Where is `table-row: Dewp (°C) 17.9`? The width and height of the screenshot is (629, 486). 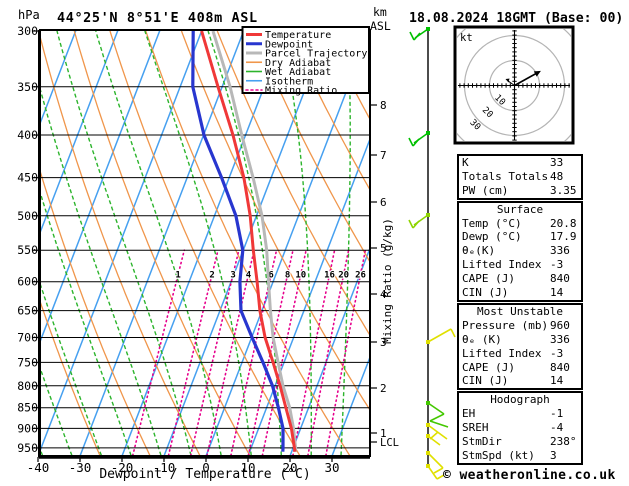
table-row: Dewp (°C) 17.9 is located at coordinates (520, 237).